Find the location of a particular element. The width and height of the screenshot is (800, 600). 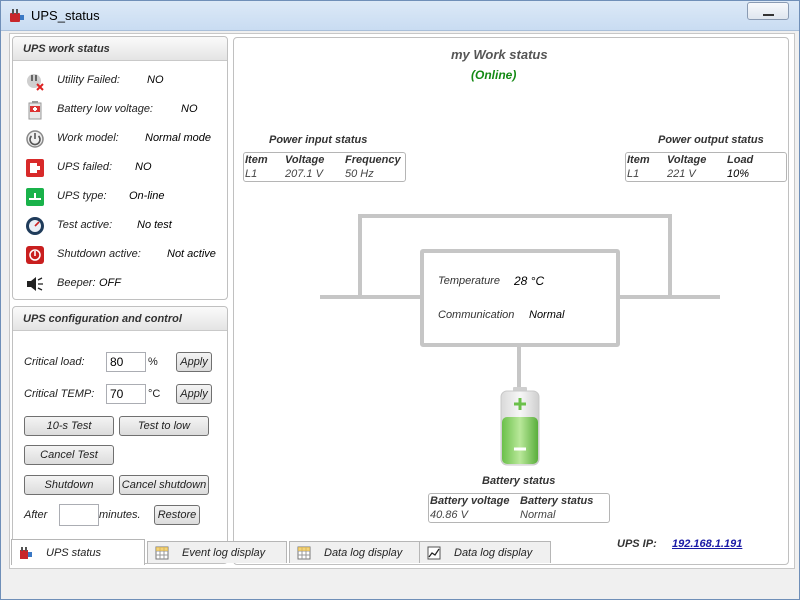

title-bar: UPS_status is located at coordinates (400, 16).